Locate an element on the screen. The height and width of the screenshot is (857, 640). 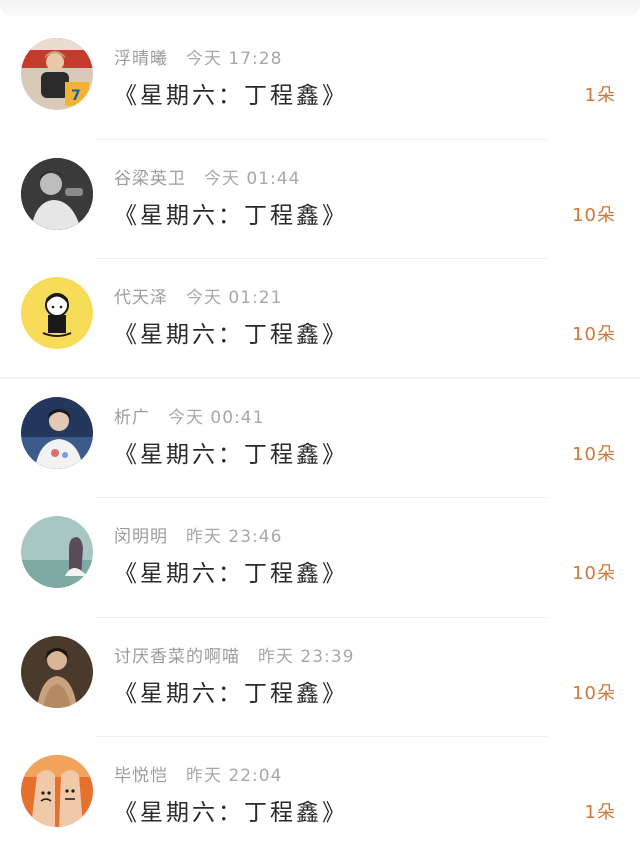
timestamp: 昨天 22:04 is located at coordinates (234, 776).